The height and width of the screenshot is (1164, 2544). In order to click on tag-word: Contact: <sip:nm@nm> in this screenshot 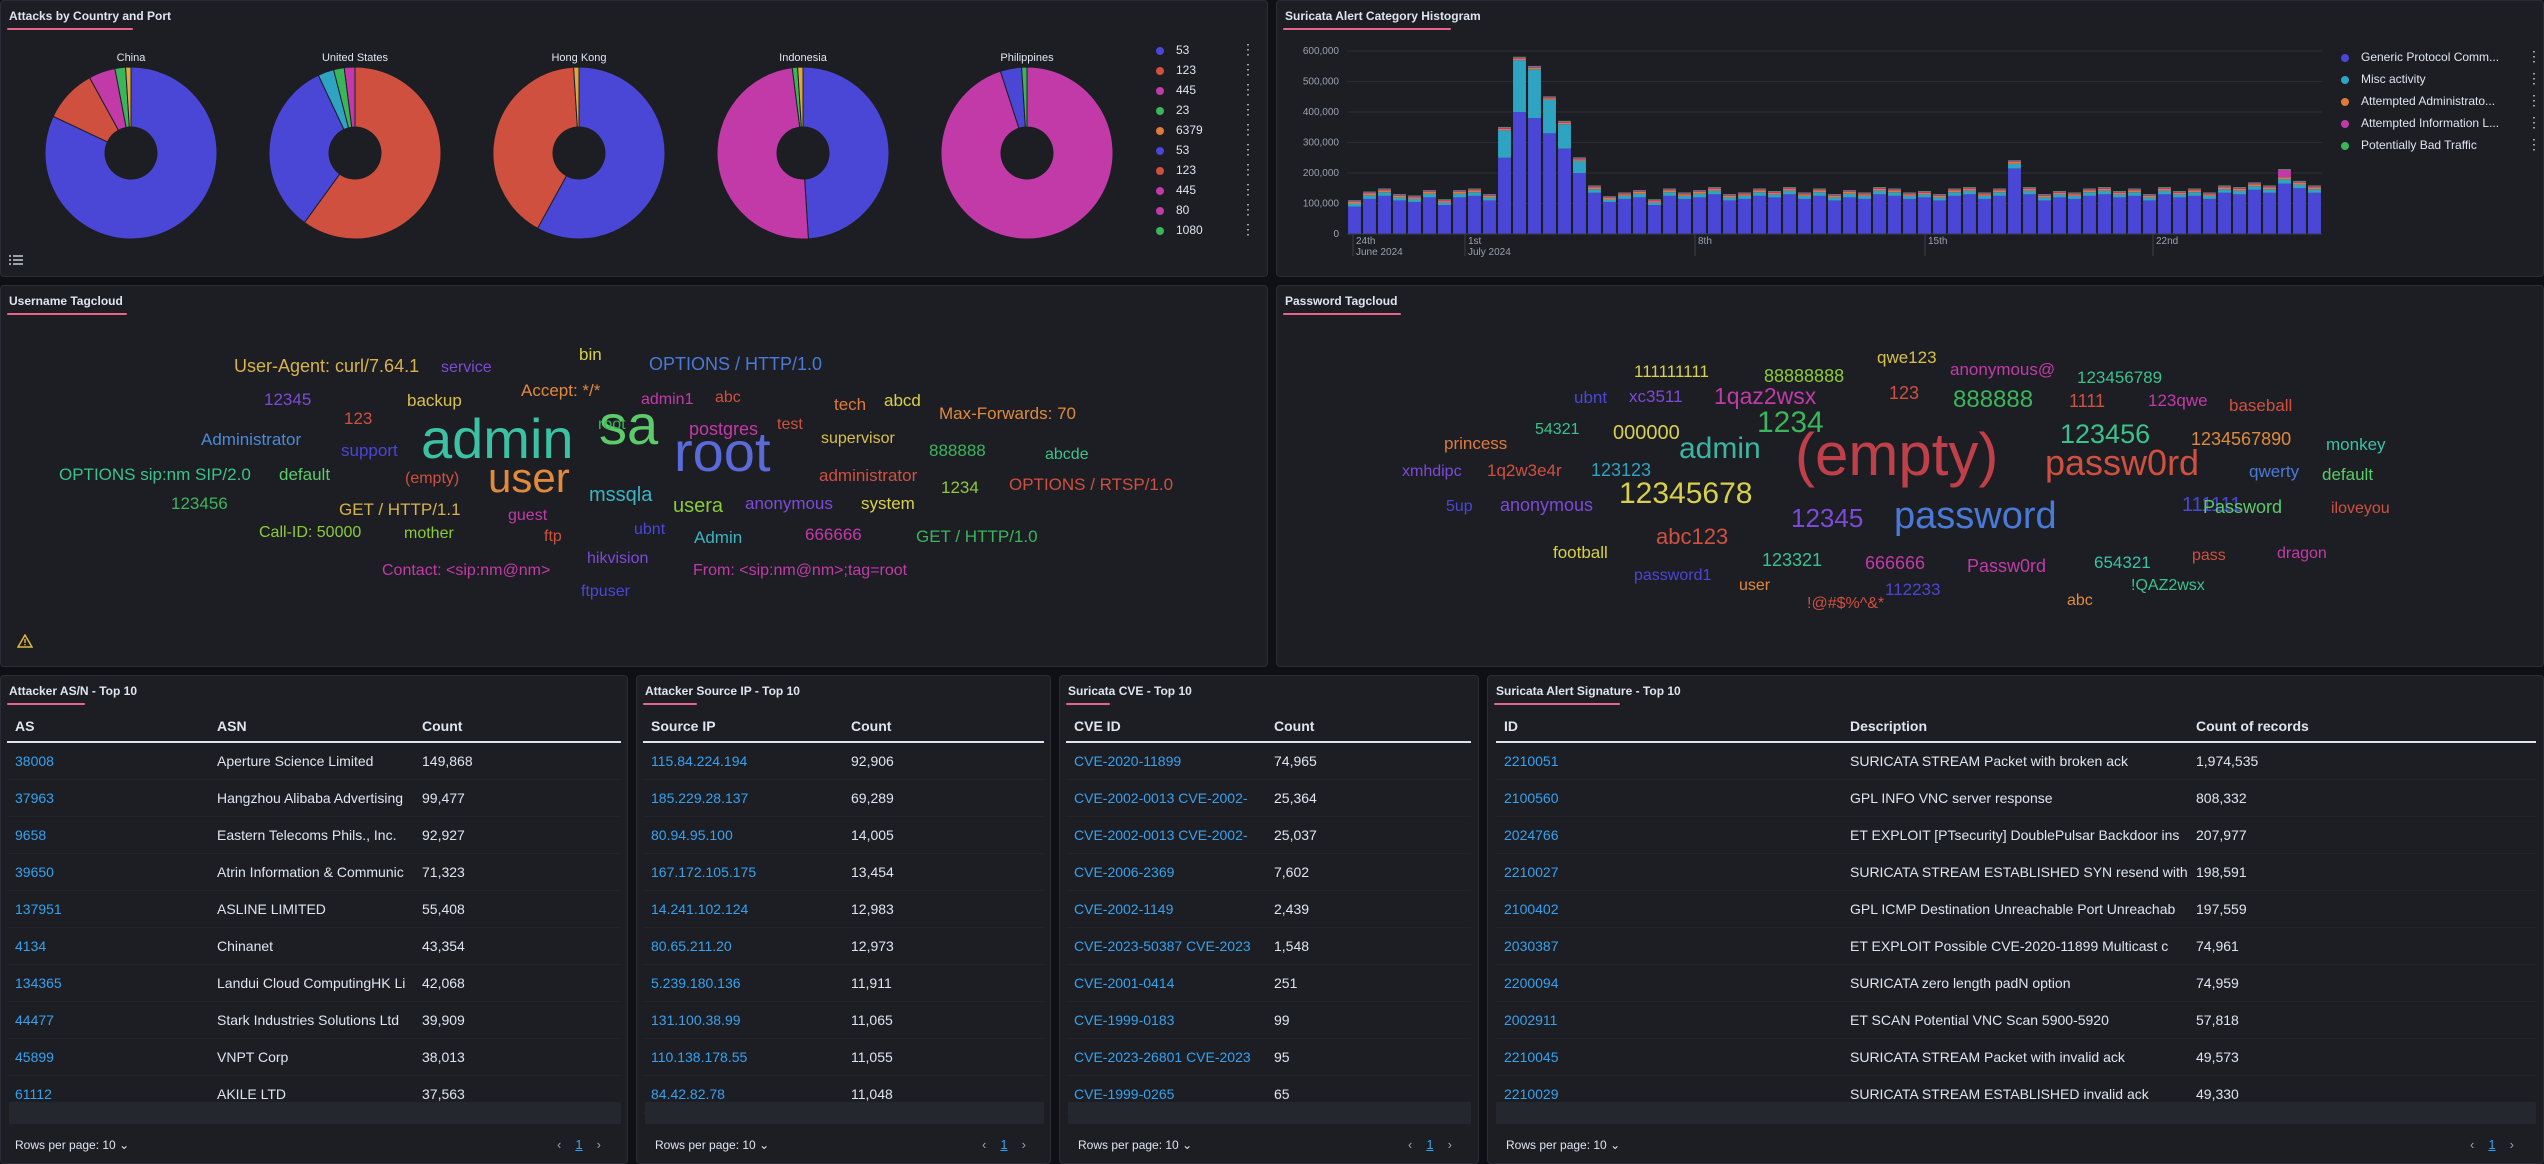, I will do `click(466, 571)`.